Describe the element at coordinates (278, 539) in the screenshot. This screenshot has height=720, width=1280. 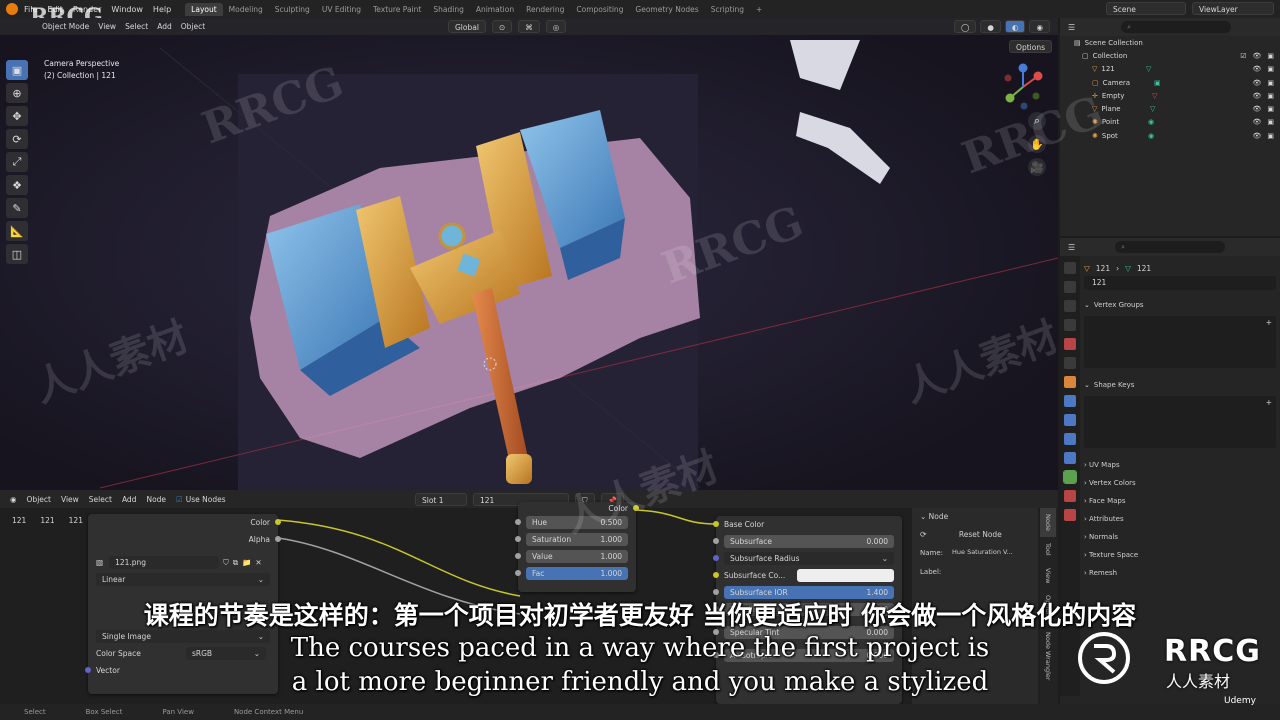
I see `alpha-socket` at that location.